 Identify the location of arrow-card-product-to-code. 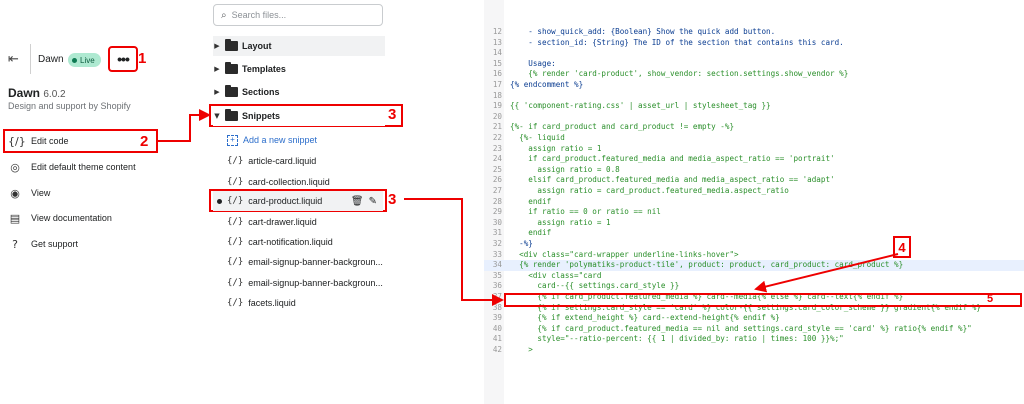
(454, 252).